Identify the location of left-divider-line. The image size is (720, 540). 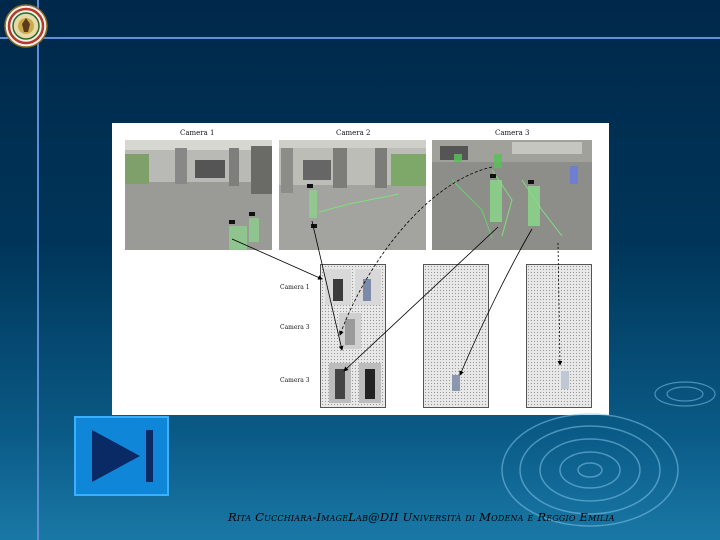
(38, 270).